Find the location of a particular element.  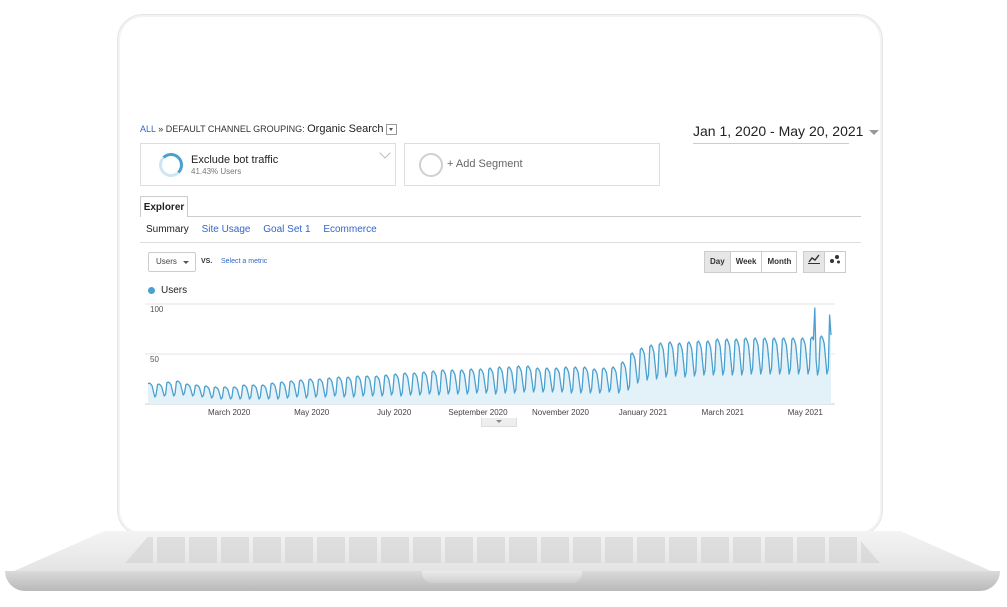

subtab-divider is located at coordinates (500, 242).